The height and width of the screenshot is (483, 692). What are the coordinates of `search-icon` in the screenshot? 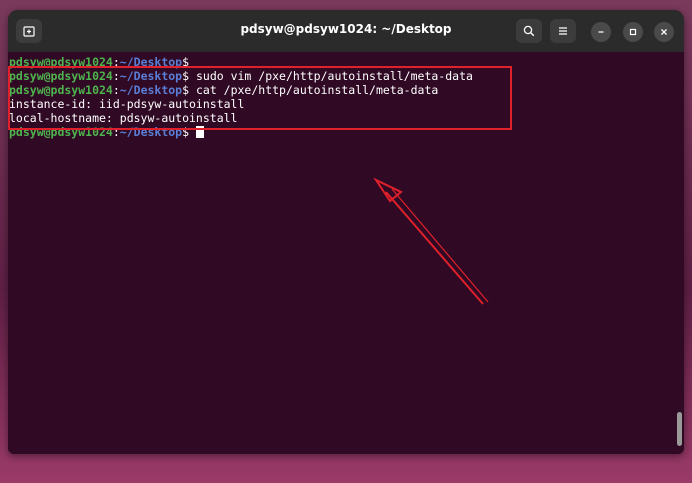 It's located at (529, 31).